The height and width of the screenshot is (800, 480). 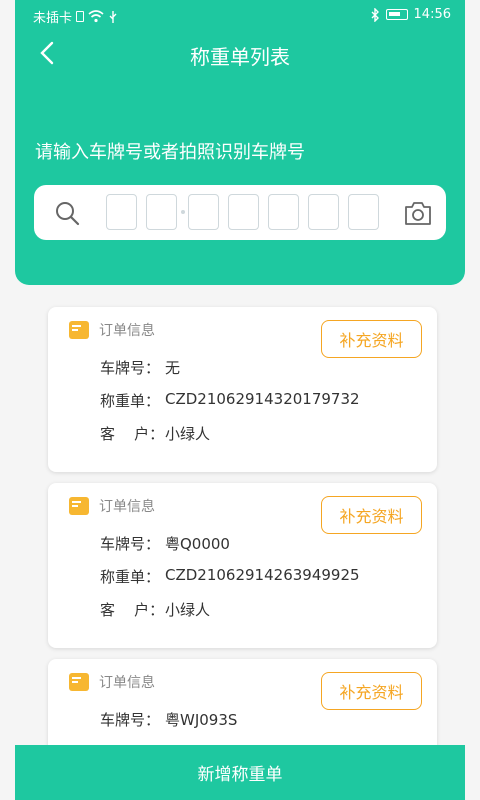 What do you see at coordinates (80, 16) in the screenshot?
I see `sim-icon` at bounding box center [80, 16].